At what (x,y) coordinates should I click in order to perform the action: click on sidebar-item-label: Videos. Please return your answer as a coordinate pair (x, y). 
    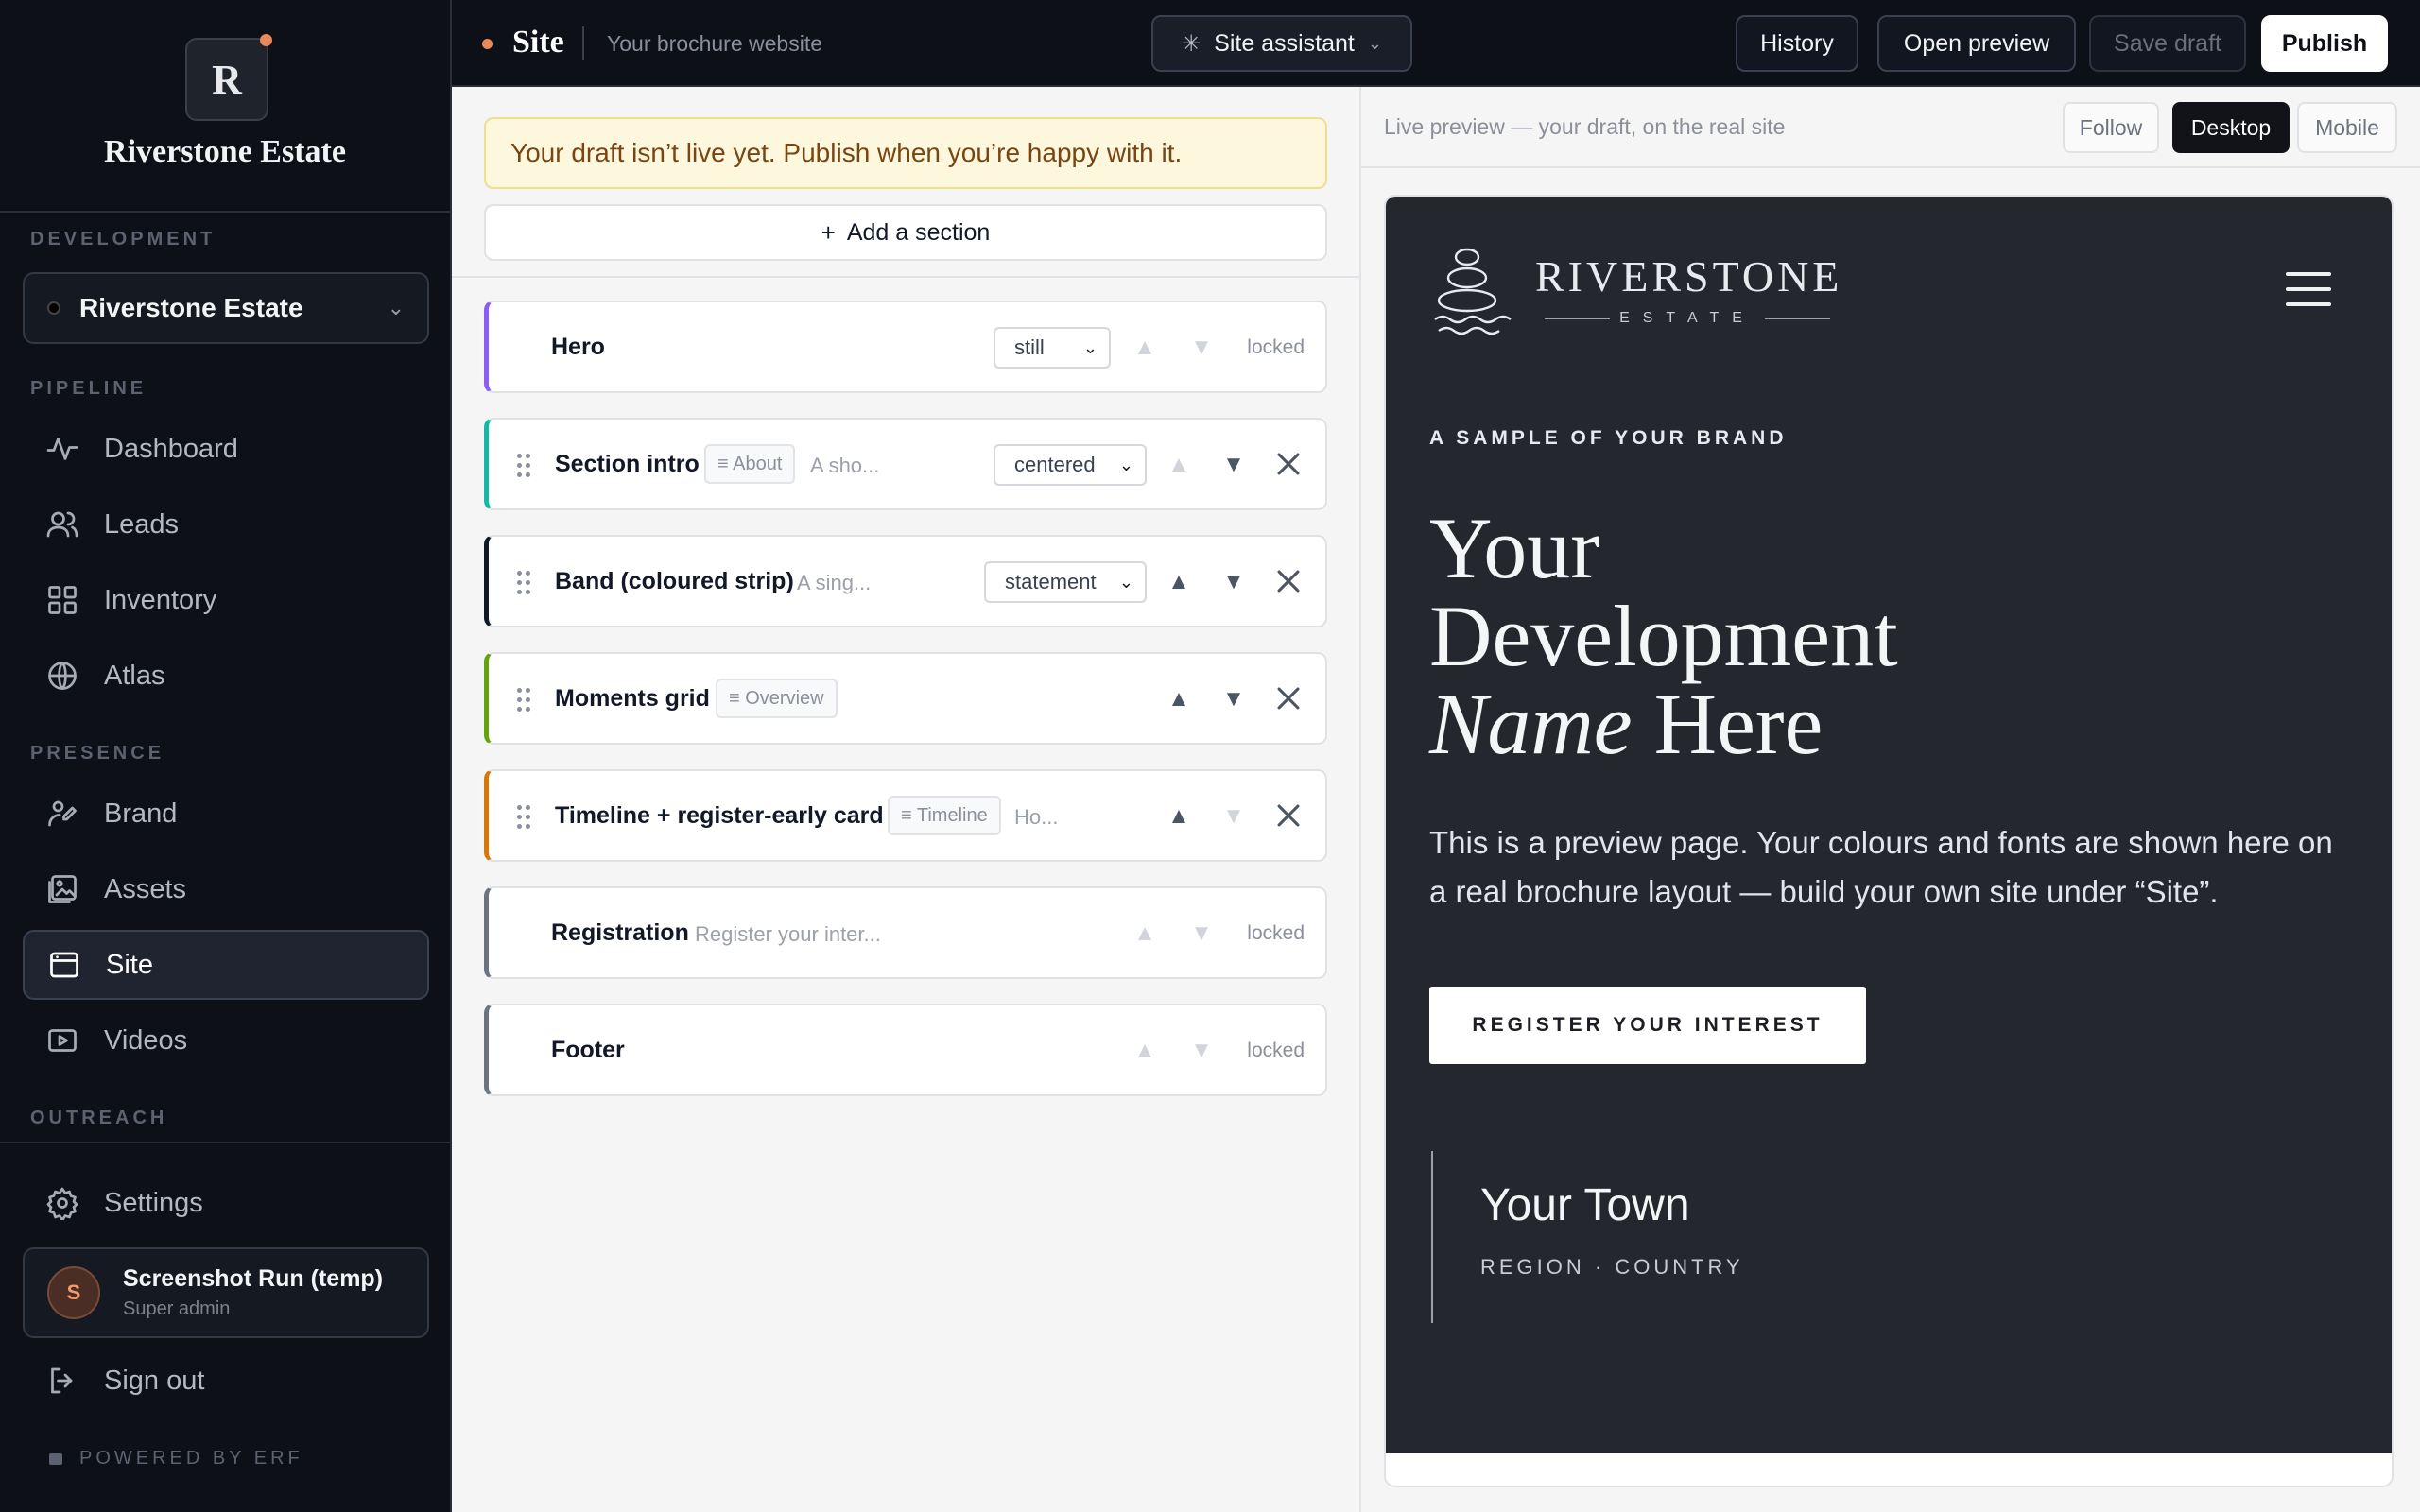
    Looking at the image, I should click on (146, 1040).